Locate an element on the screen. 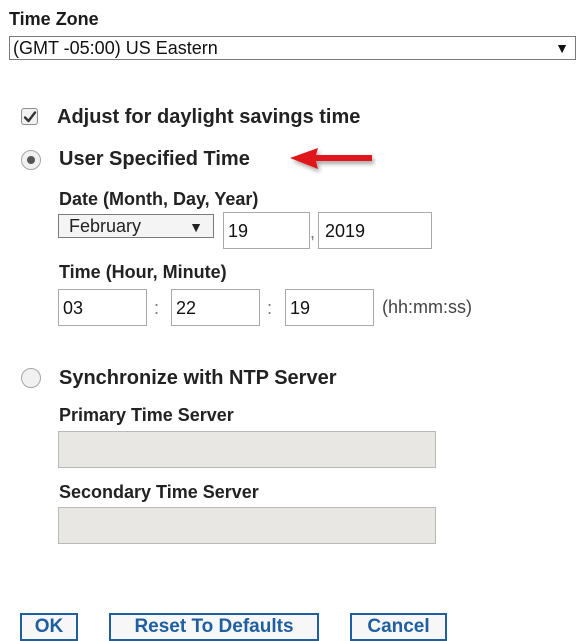 This screenshot has height=641, width=580. user-specified-time-radio is located at coordinates (31, 160).